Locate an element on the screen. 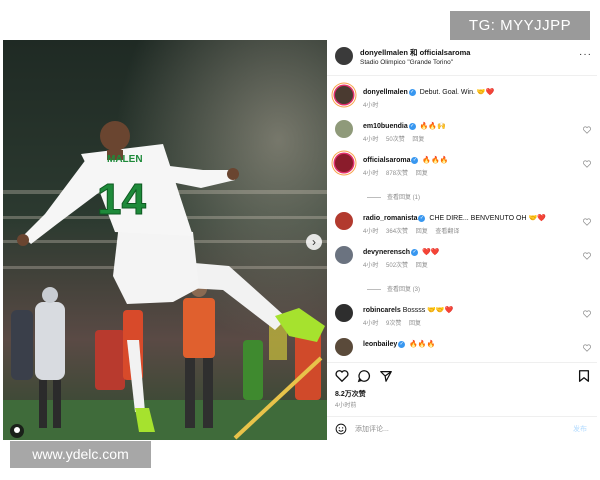 Image resolution: width=600 pixels, height=480 pixels. comment-likes: 878次赞 is located at coordinates (397, 174).